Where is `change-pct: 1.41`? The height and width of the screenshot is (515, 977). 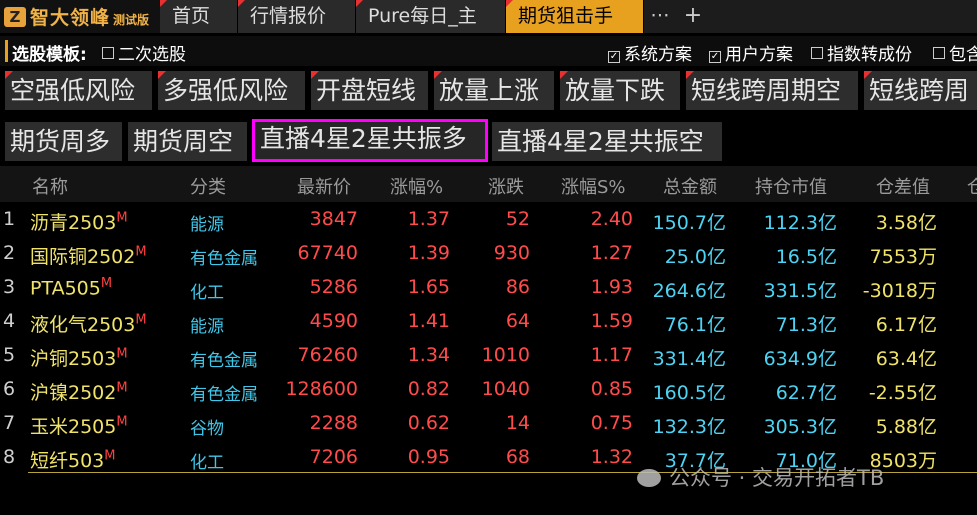
change-pct: 1.41 is located at coordinates (428, 321).